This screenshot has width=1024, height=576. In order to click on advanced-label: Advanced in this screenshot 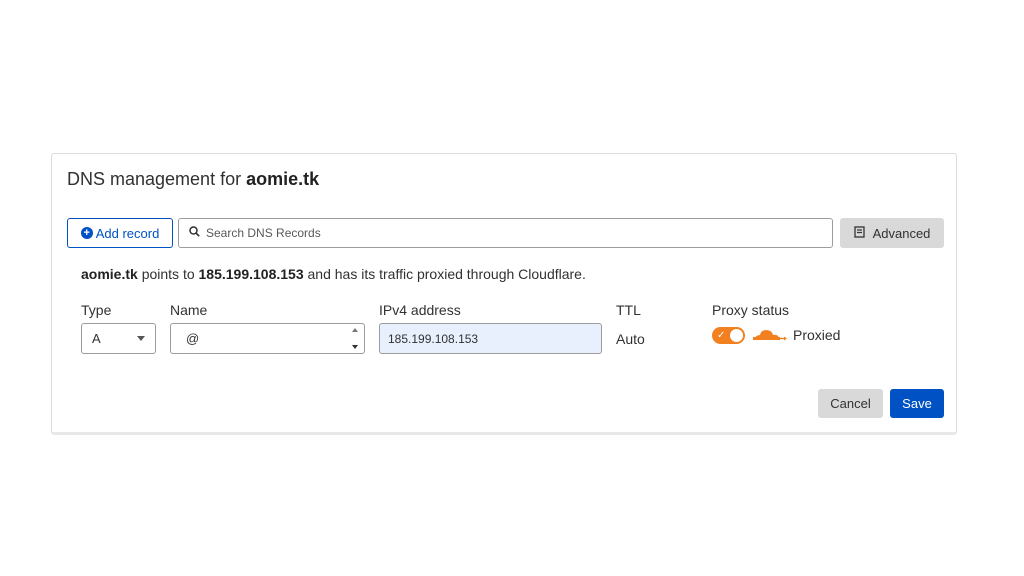, I will do `click(901, 233)`.